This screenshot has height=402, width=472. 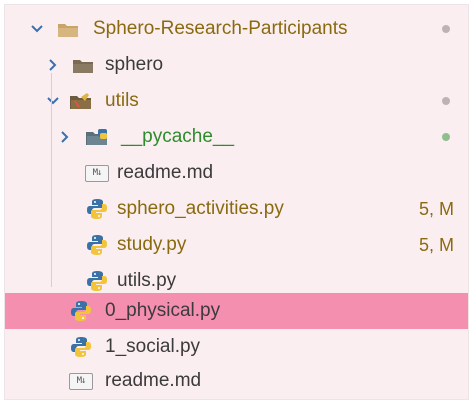 What do you see at coordinates (236, 347) in the screenshot?
I see `tree-item-social: 1_social.py` at bounding box center [236, 347].